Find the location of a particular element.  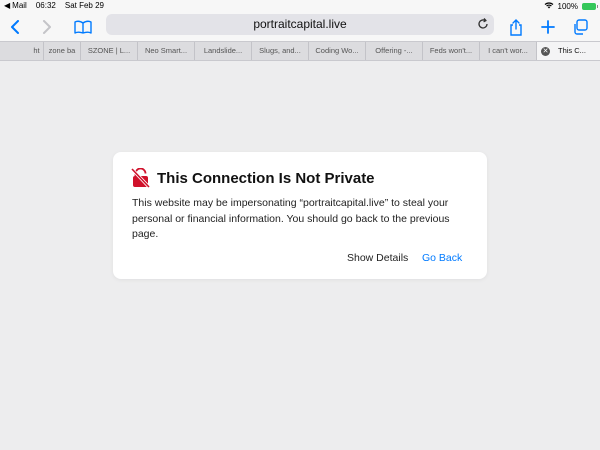

address-bar: portraitcapital.live is located at coordinates (300, 24).